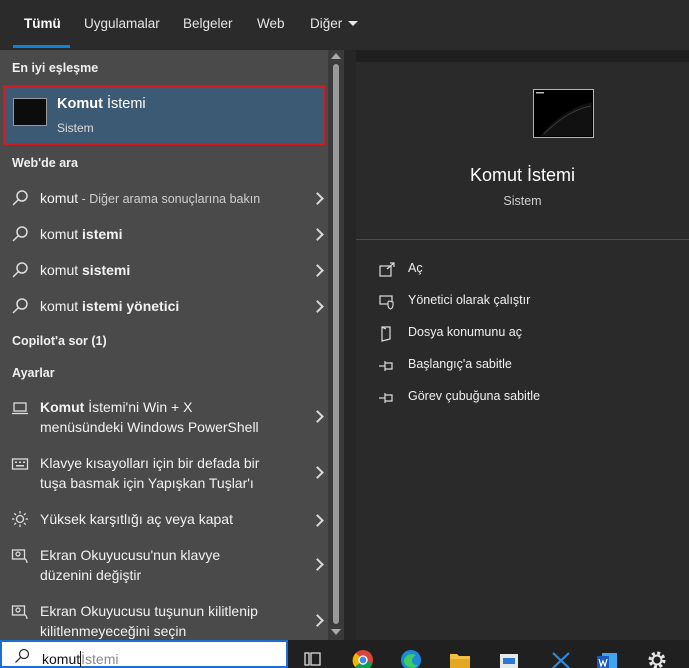  Describe the element at coordinates (208, 25) in the screenshot. I see `tab-documents: Belgeler` at that location.